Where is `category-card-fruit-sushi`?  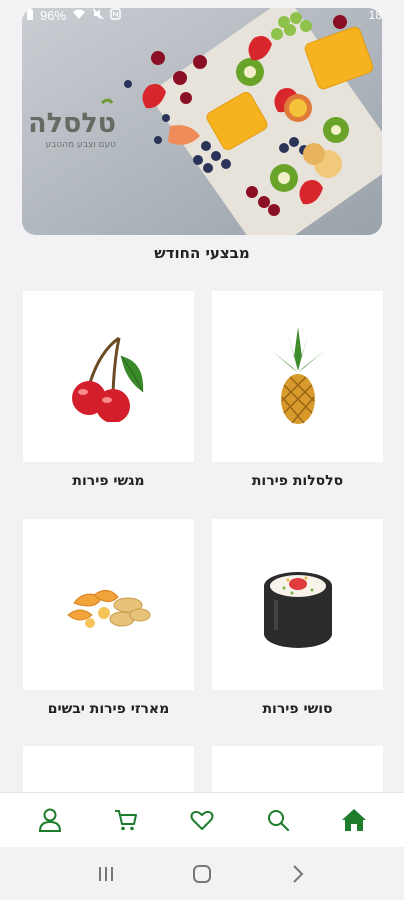 category-card-fruit-sushi is located at coordinates (297, 604).